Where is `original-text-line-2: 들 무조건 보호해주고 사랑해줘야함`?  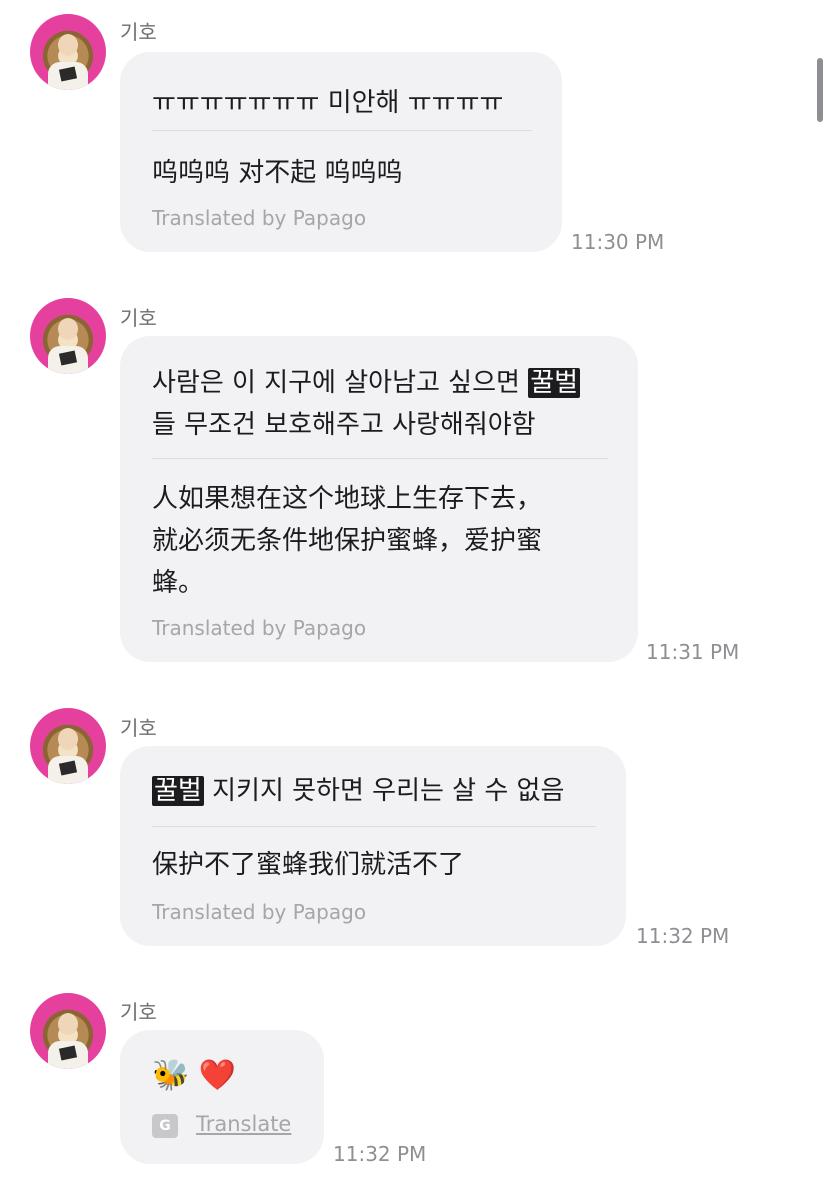
original-text-line-2: 들 무조건 보호해주고 사랑해줘야함 is located at coordinates (344, 425).